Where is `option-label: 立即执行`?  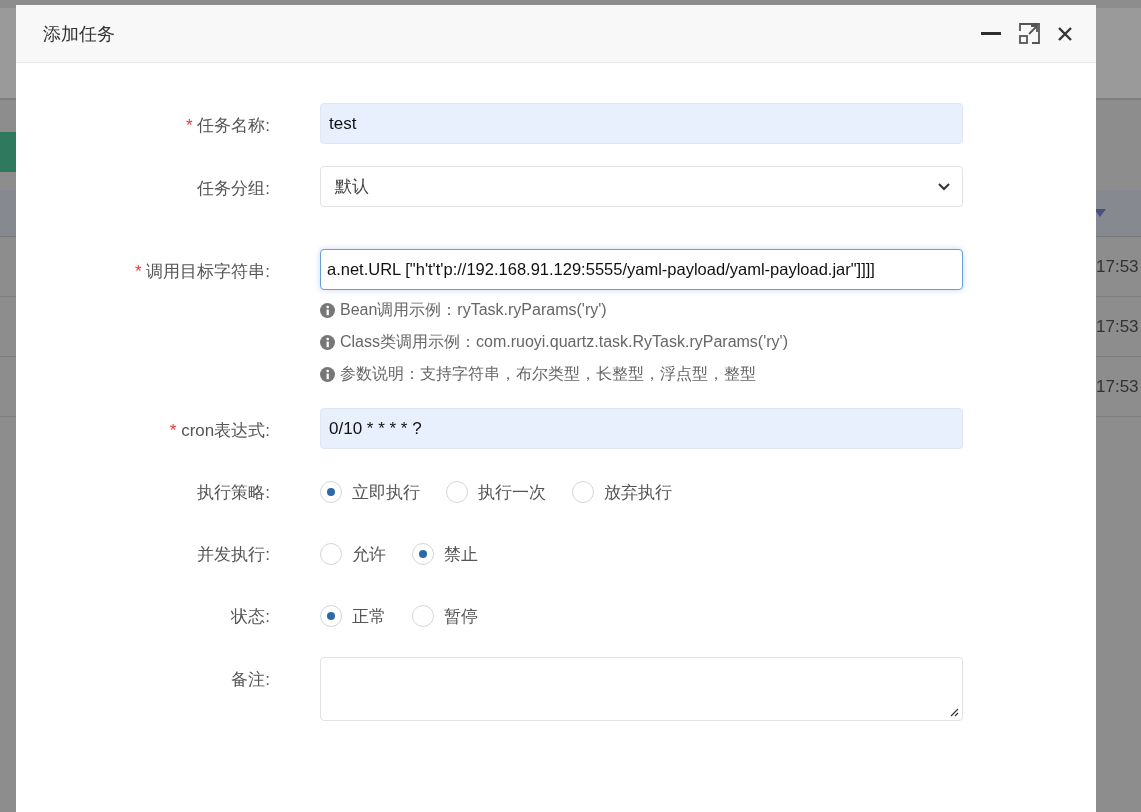 option-label: 立即执行 is located at coordinates (386, 492).